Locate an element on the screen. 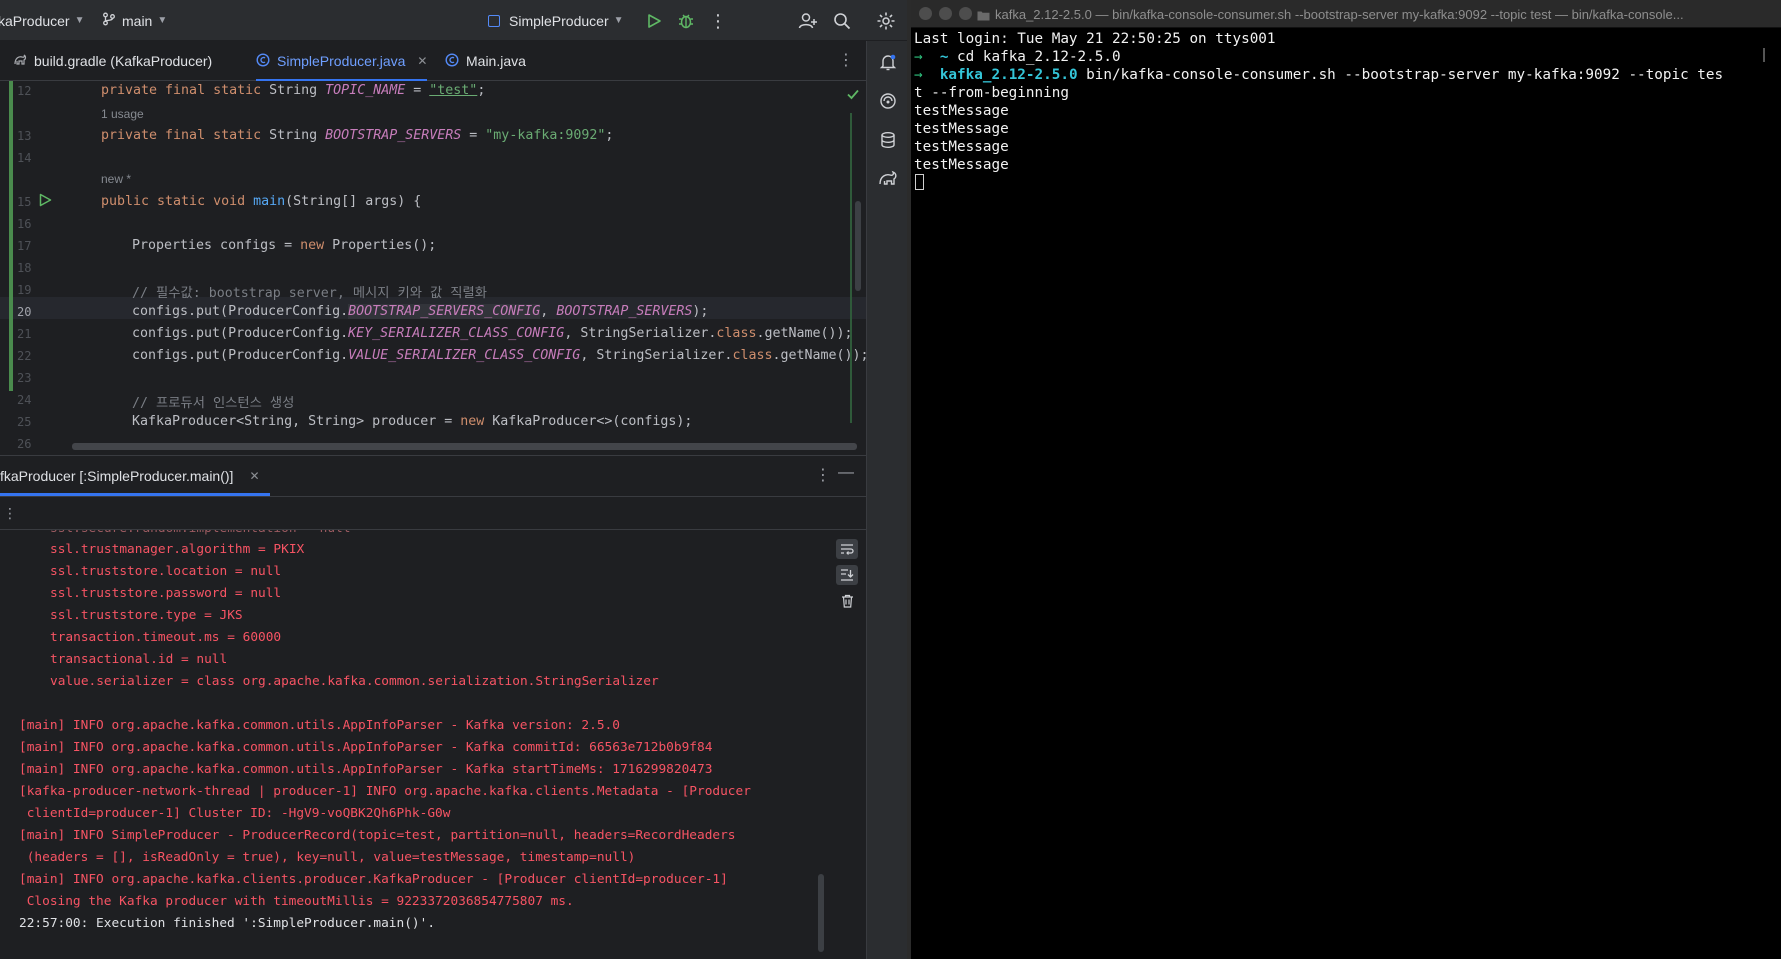  code-token: .getName()); is located at coordinates (804, 333).